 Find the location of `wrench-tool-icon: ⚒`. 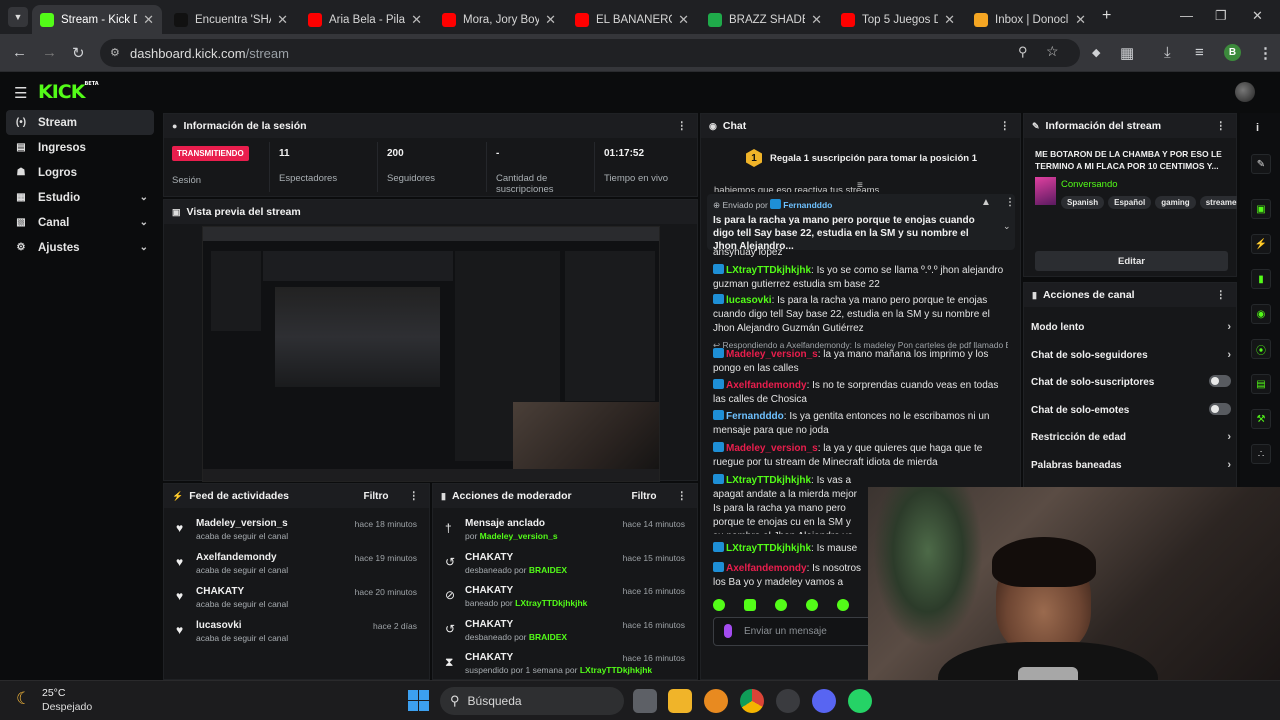

wrench-tool-icon: ⚒ is located at coordinates (1261, 419).